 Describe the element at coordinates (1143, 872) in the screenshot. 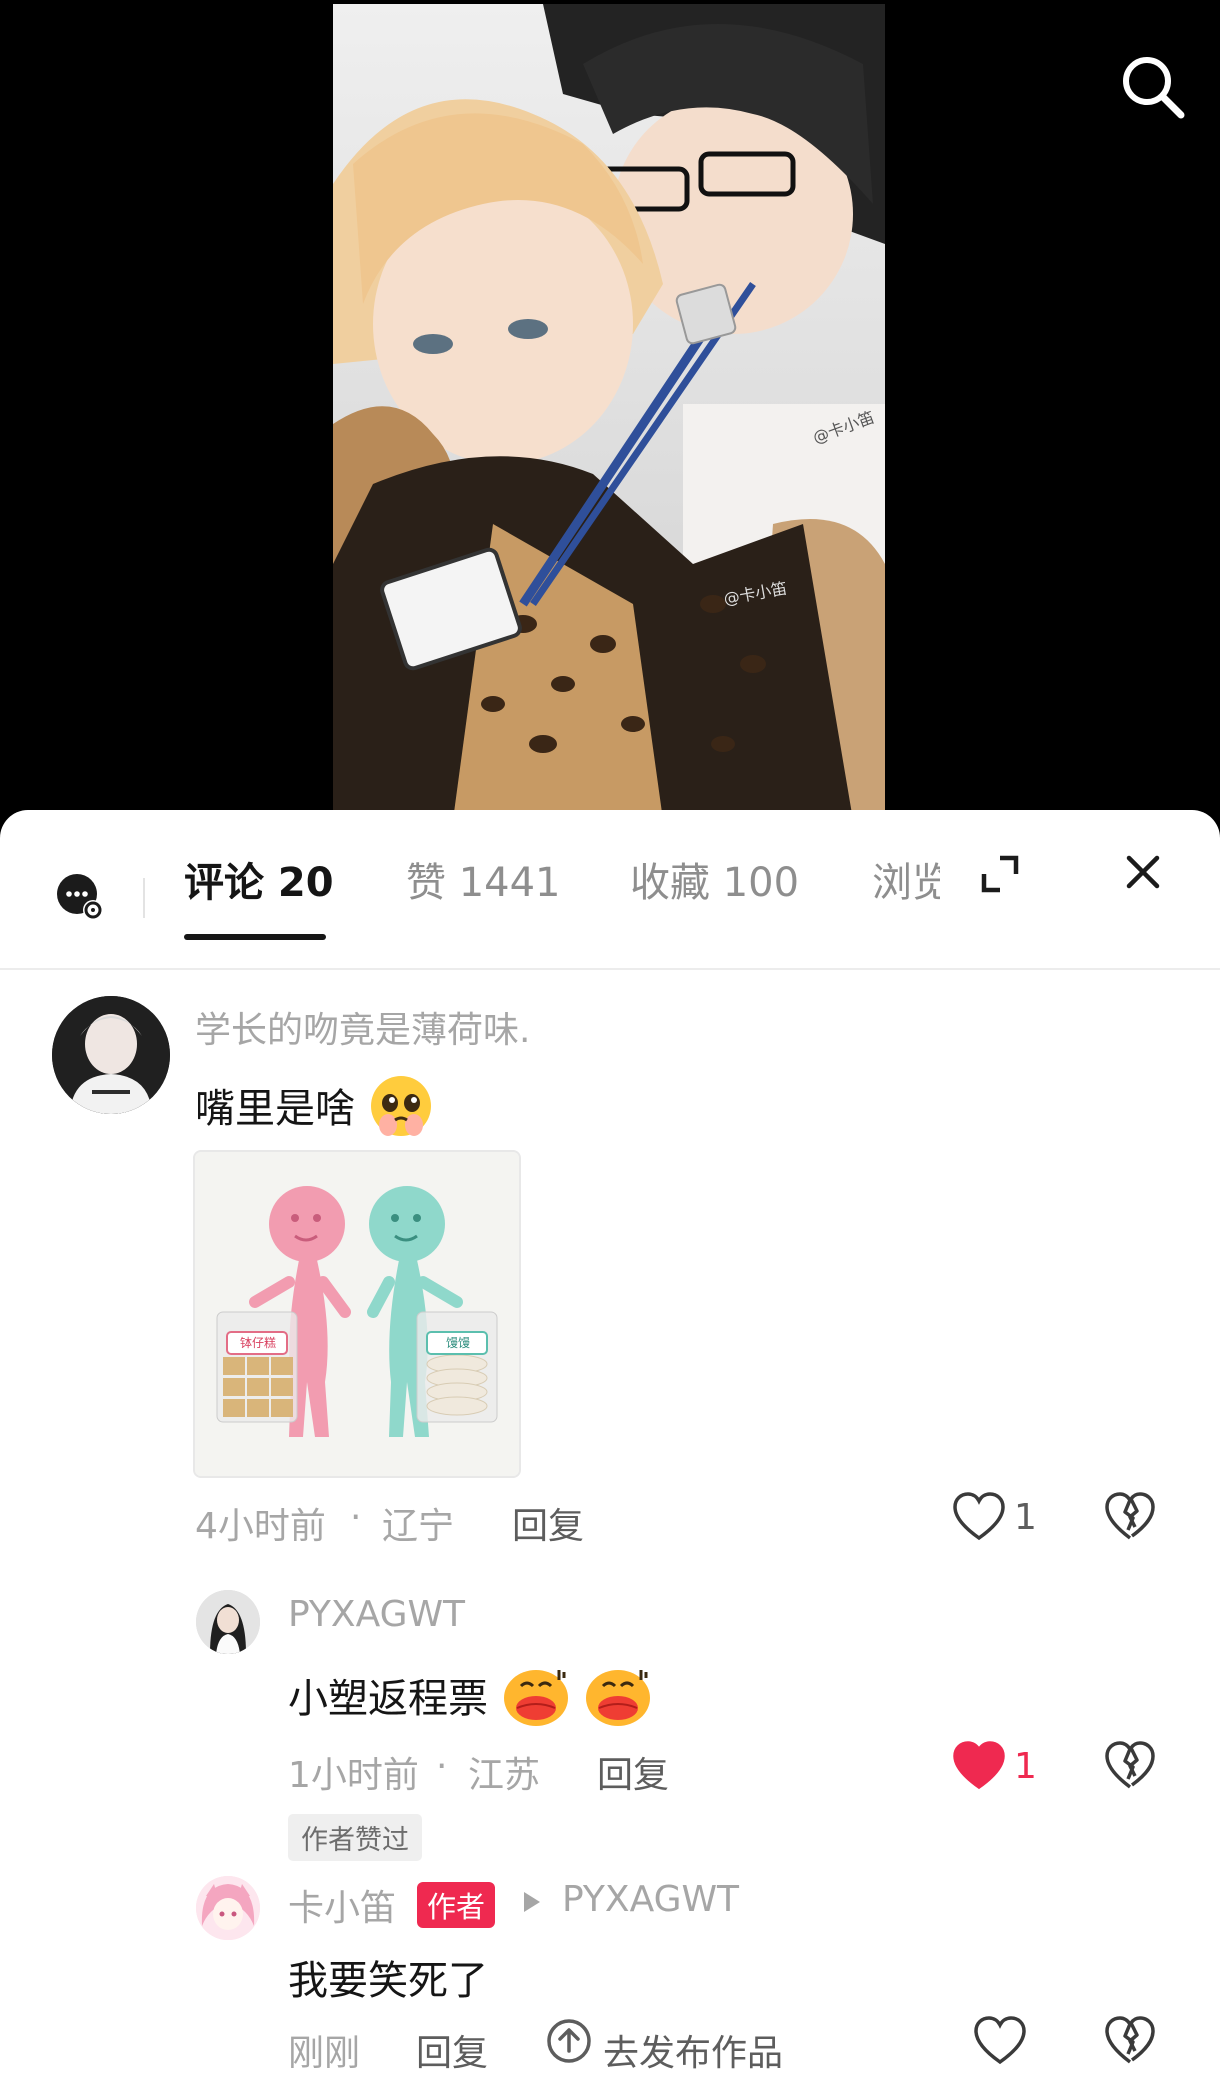

I see `close-icon` at that location.